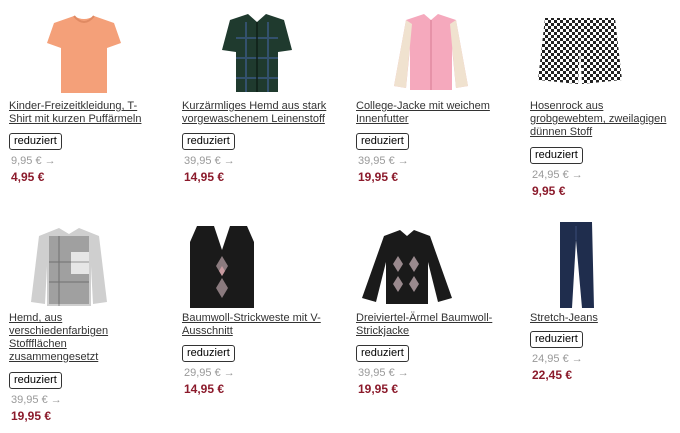 This screenshot has height=433, width=680. Describe the element at coordinates (423, 113) in the screenshot. I see `product-title: College-Jacke mit weichem Innenfutter` at that location.